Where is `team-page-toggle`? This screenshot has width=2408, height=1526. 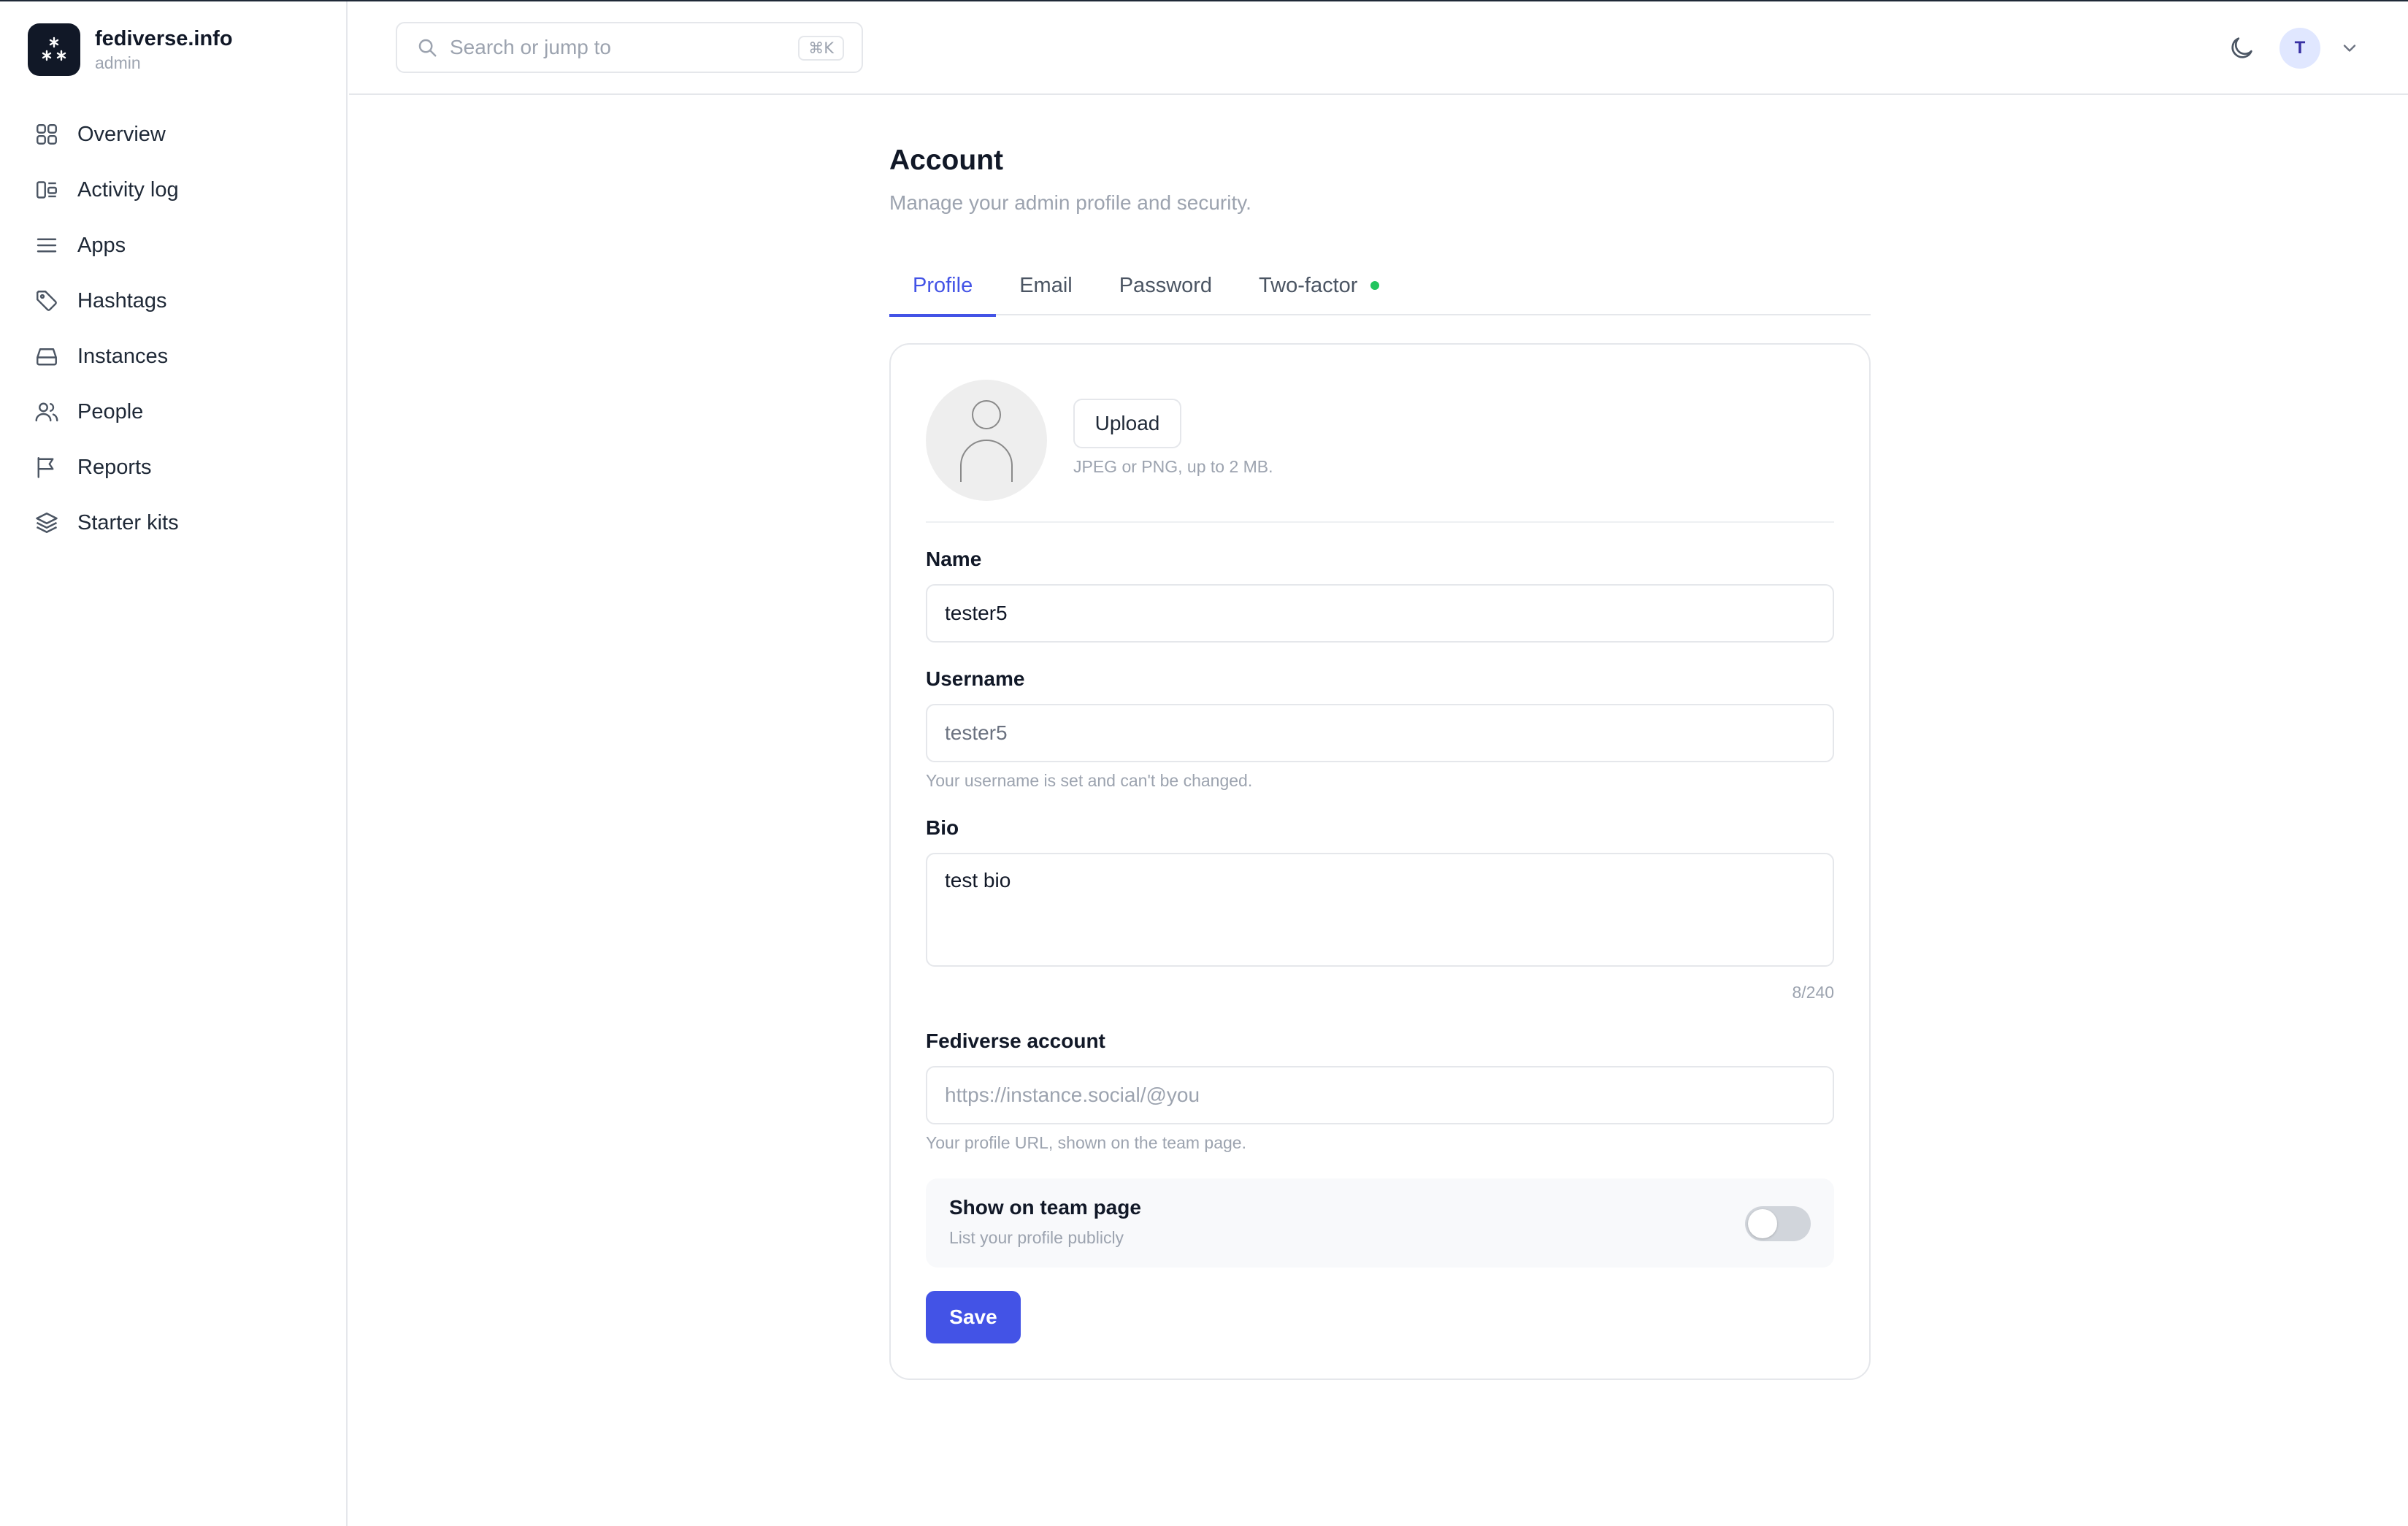 team-page-toggle is located at coordinates (1778, 1223).